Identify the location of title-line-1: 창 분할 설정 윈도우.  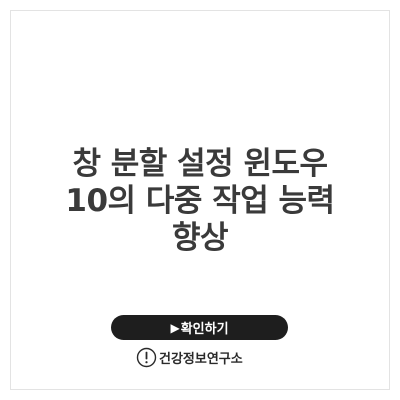
(200, 164).